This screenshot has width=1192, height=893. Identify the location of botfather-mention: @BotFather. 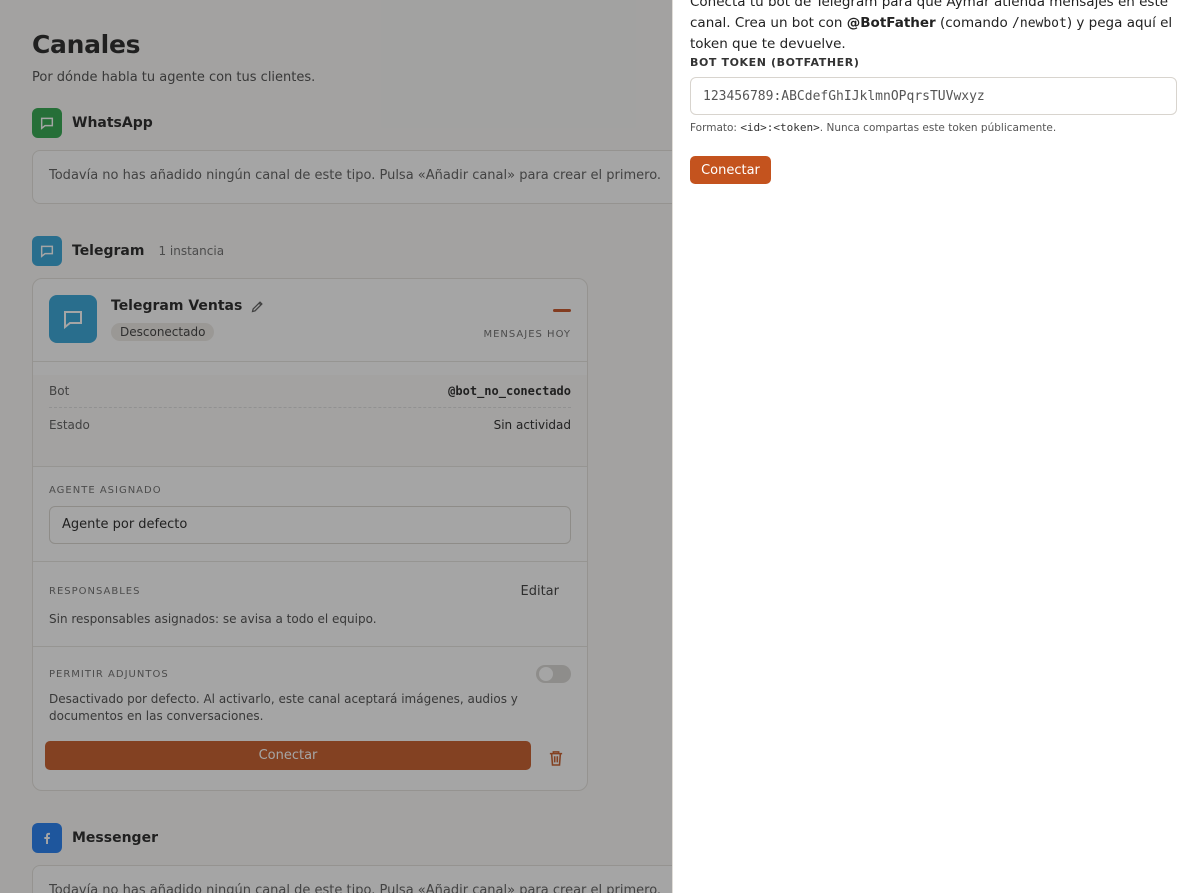
(891, 23).